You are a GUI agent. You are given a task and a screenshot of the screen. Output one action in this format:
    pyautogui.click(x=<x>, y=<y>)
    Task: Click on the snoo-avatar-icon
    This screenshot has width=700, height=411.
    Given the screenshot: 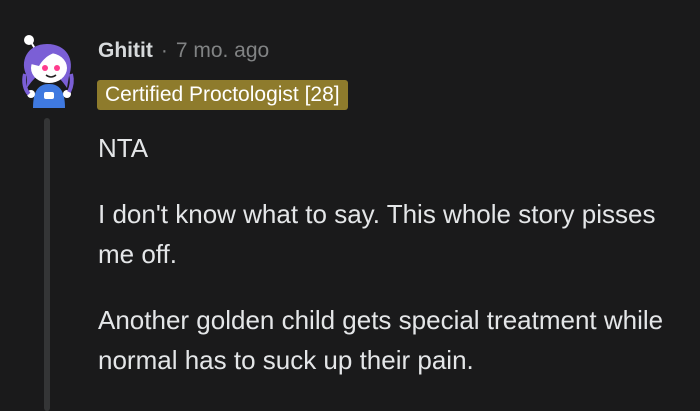 What is the action you would take?
    pyautogui.click(x=48, y=71)
    